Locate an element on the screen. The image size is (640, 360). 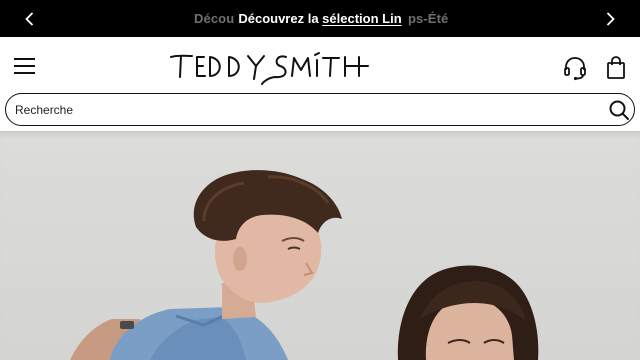
hamburger-menu-icon is located at coordinates (24, 59).